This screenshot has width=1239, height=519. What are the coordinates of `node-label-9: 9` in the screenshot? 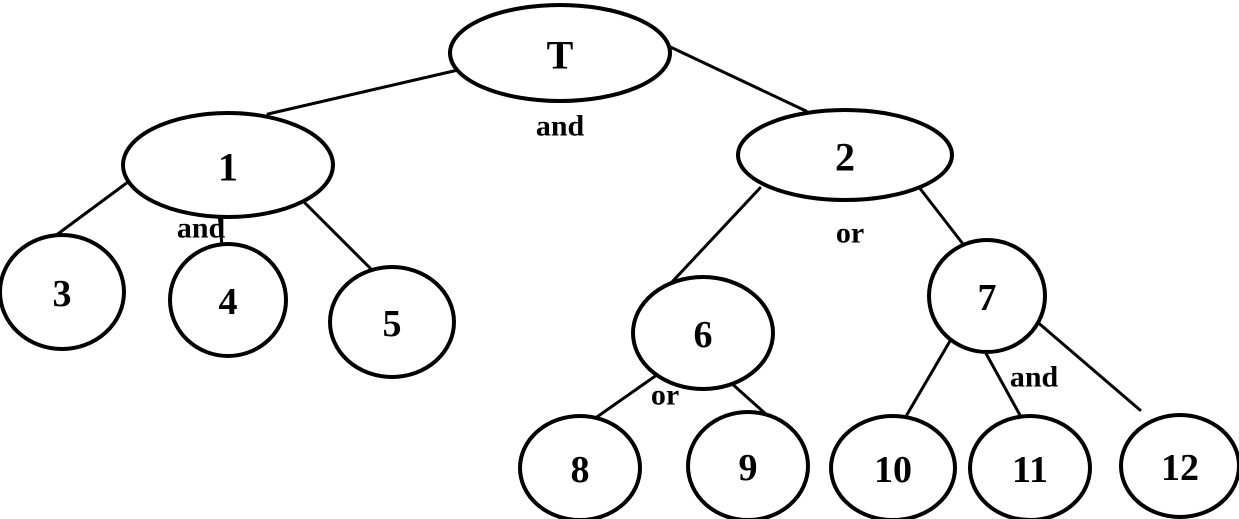 It's located at (748, 468).